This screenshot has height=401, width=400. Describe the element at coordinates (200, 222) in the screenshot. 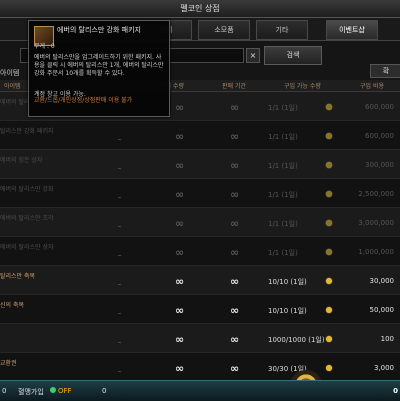

I see `table-row: 에버의 탈리스만 조각 _ ∞ ∞ 1/1 (1일) 3,000,000` at that location.